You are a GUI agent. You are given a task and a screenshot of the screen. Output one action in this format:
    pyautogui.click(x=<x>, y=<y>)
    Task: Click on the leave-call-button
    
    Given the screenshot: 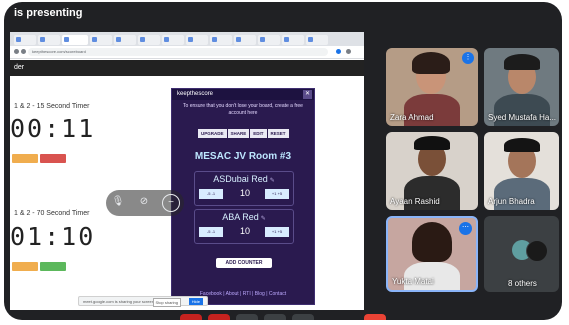 What is the action you would take?
    pyautogui.click(x=375, y=317)
    